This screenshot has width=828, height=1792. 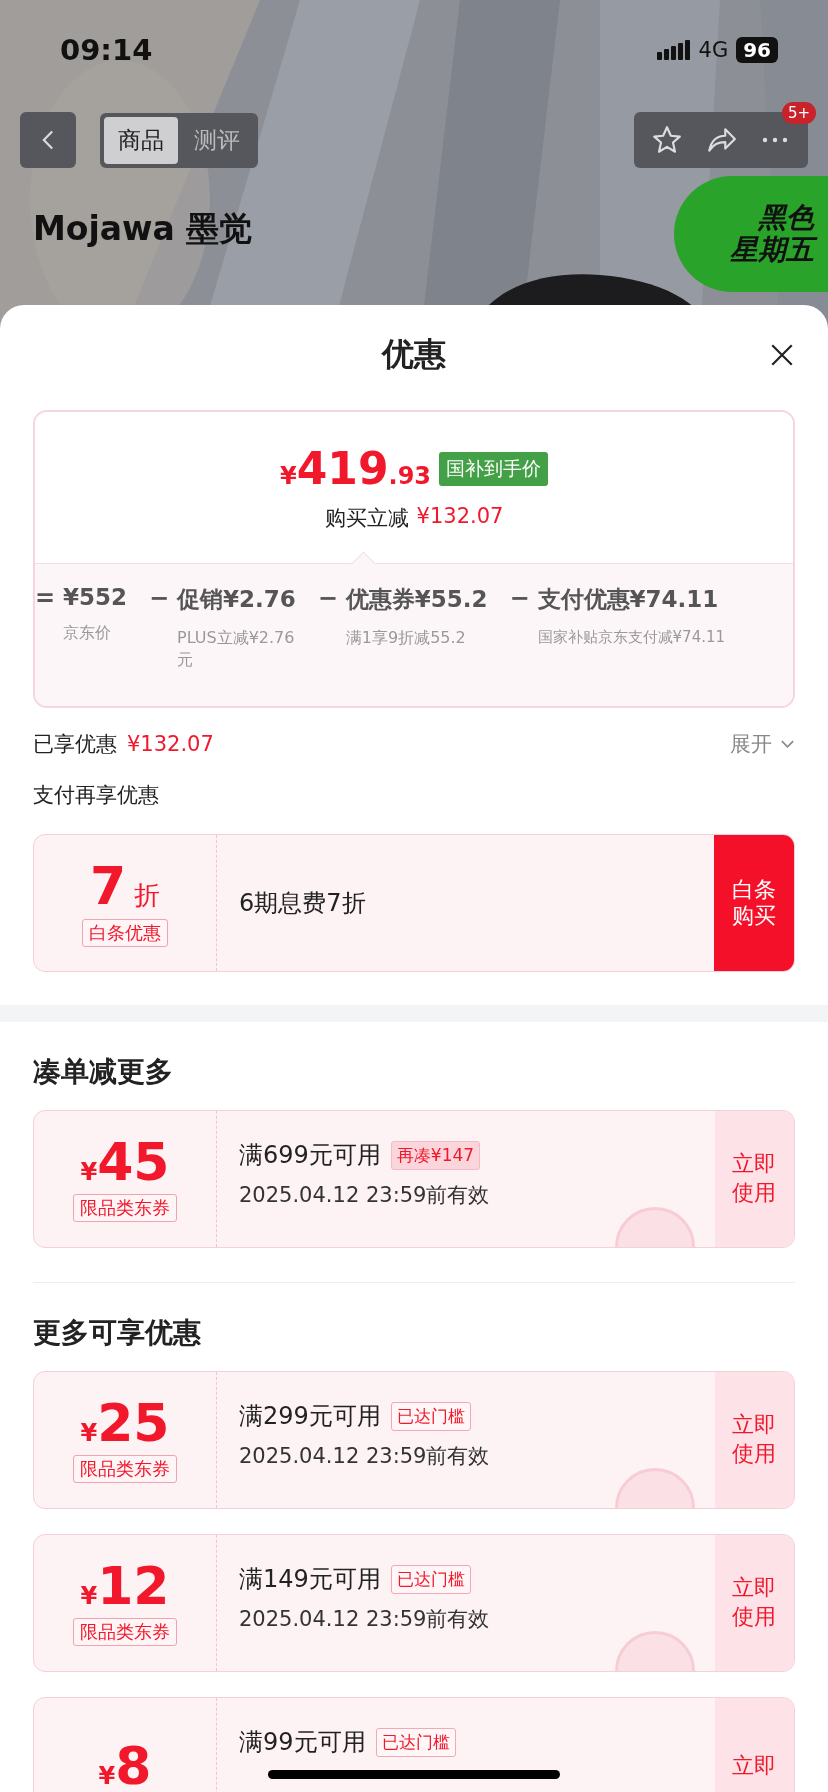 I want to click on promo-badge: 黑色 星期五, so click(x=751, y=234).